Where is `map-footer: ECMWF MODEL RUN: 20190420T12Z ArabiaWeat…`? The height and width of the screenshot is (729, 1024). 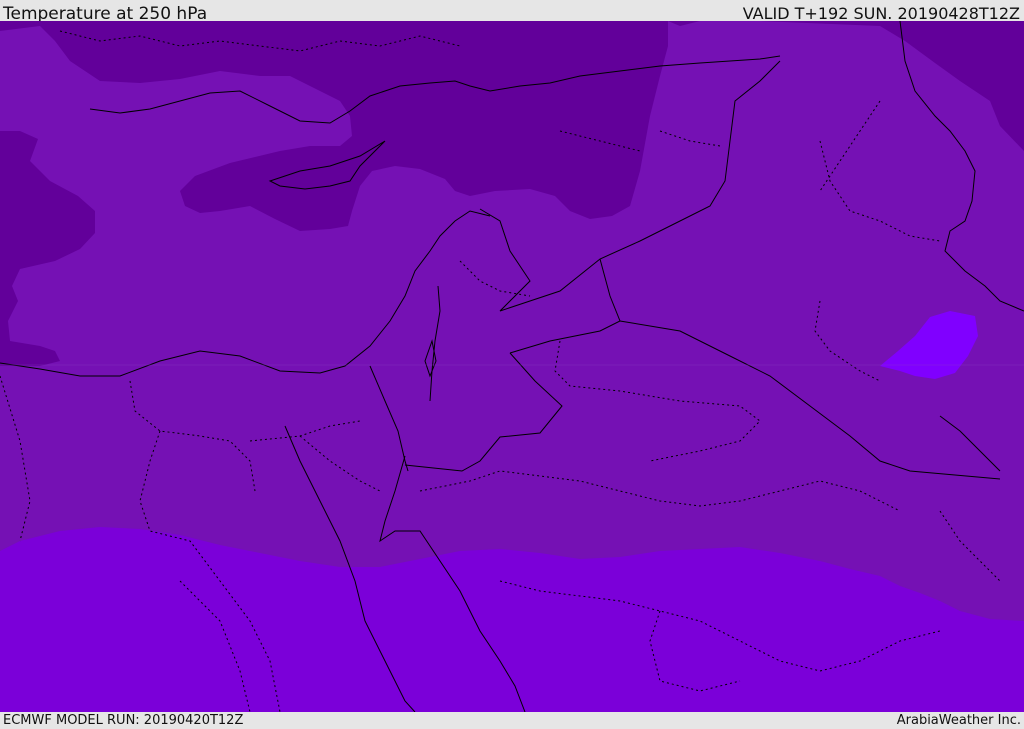
map-footer: ECMWF MODEL RUN: 20190420T12Z ArabiaWeat… is located at coordinates (512, 720).